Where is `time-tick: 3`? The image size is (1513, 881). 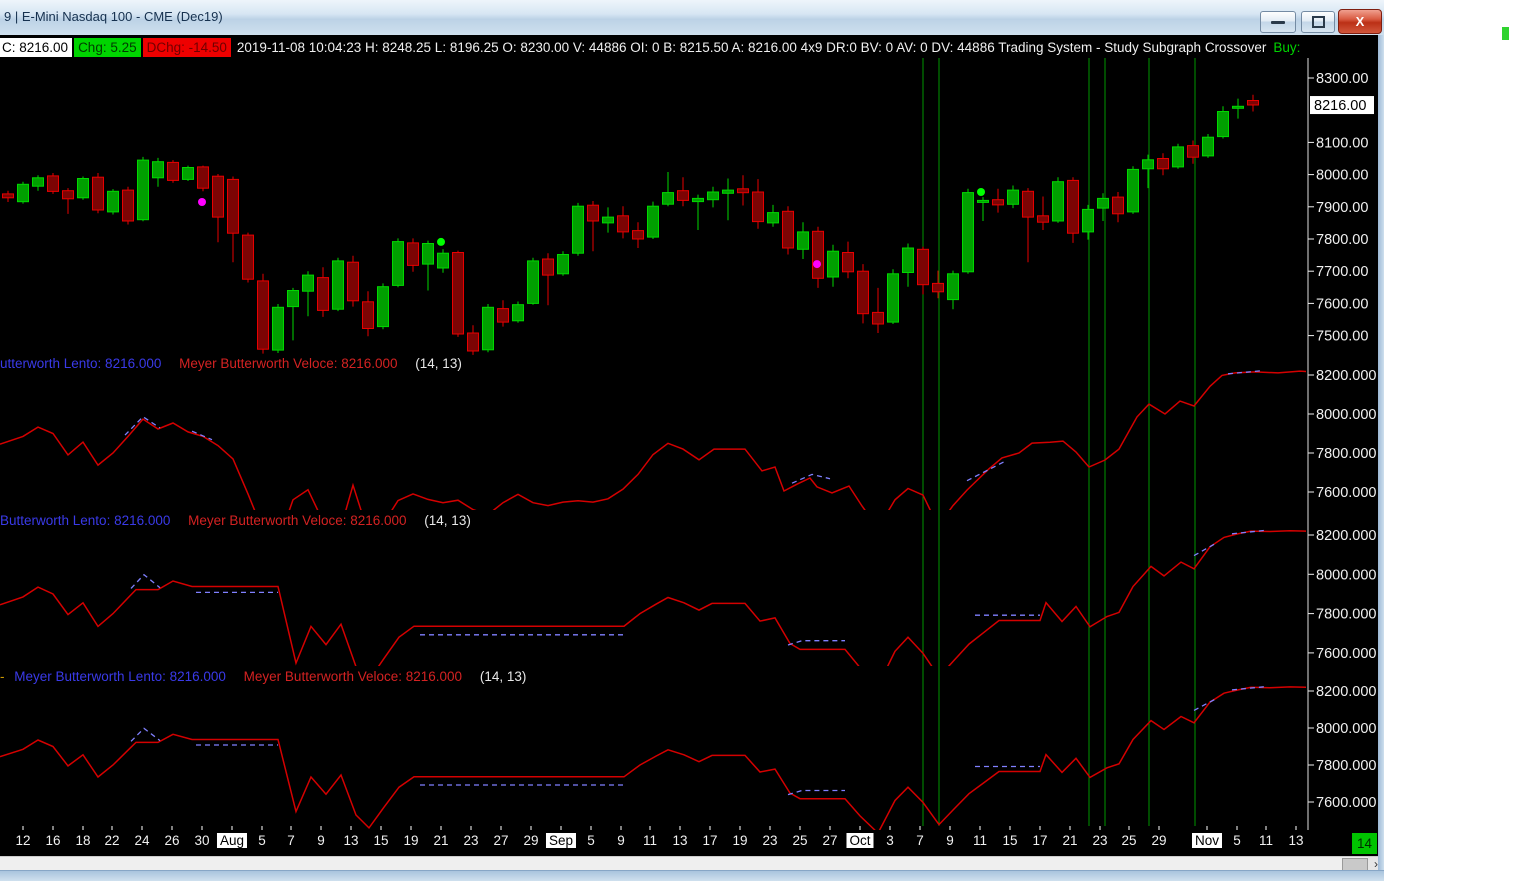
time-tick: 3 is located at coordinates (890, 840).